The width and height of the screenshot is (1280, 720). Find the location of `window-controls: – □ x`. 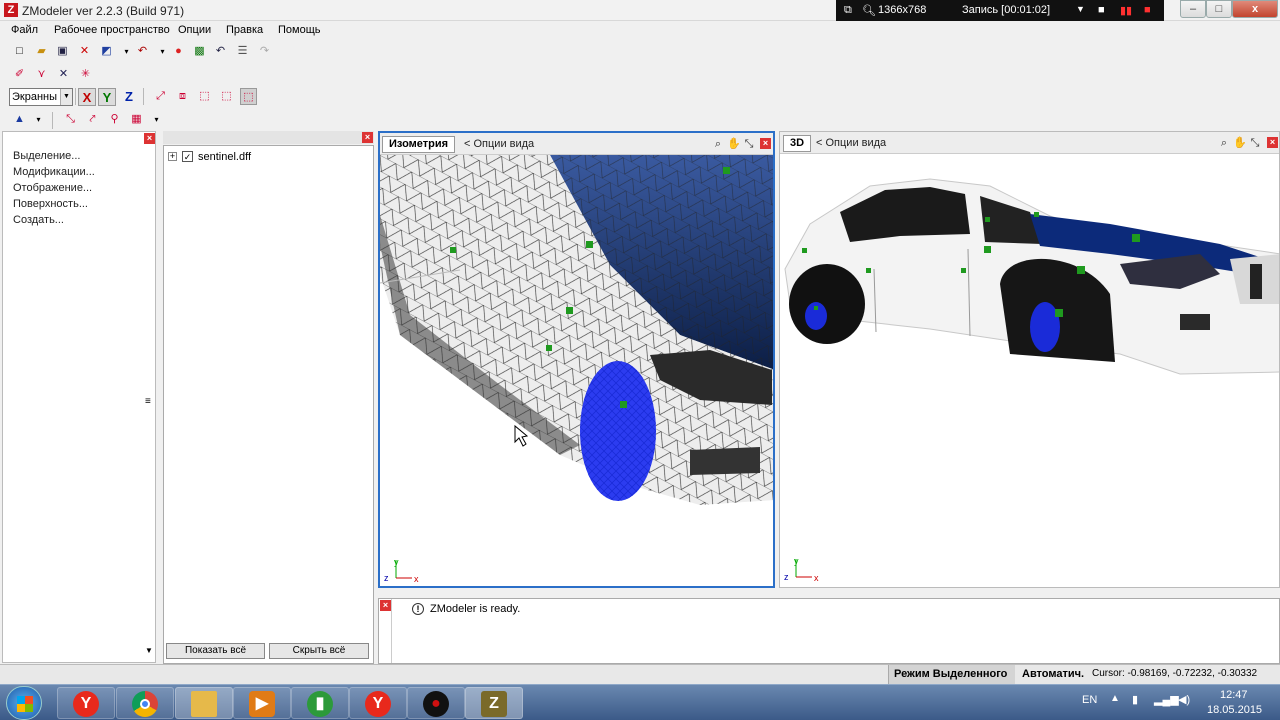

window-controls: – □ x is located at coordinates (1230, 9).